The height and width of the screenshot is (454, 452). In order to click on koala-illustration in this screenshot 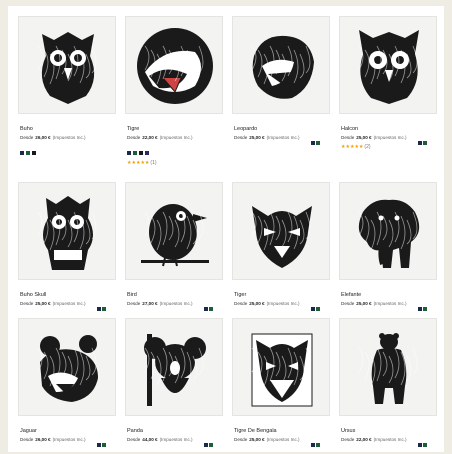, I will do `click(175, 370)`.